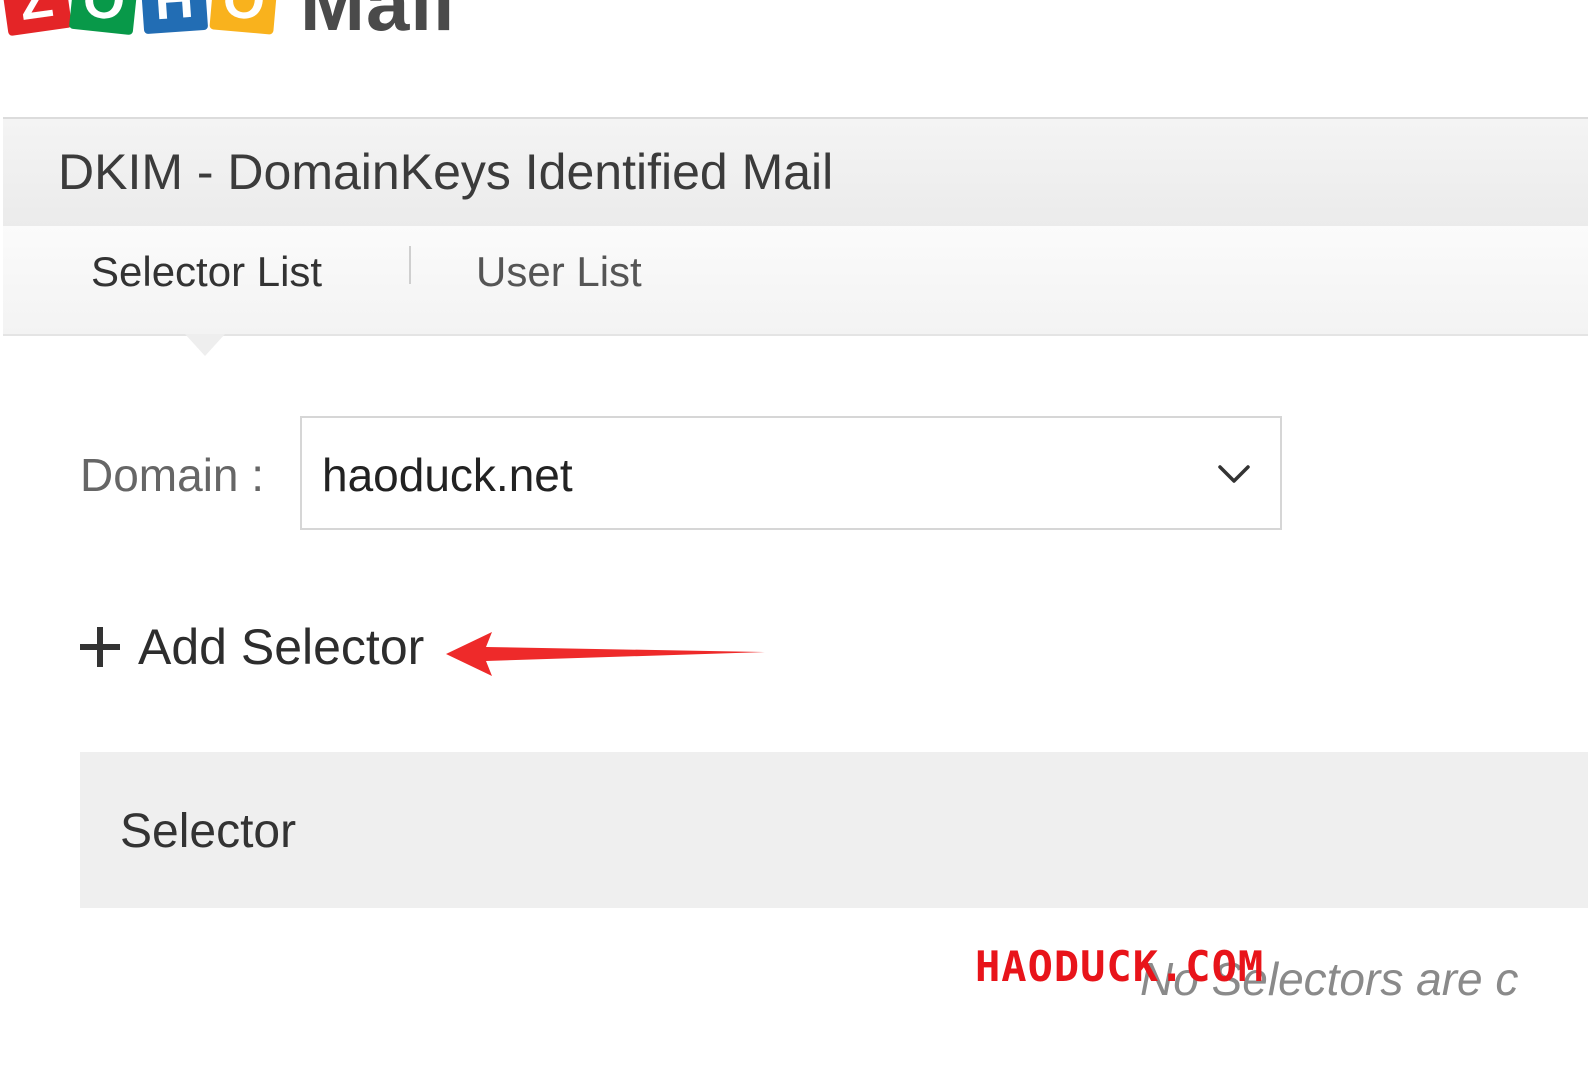 Image resolution: width=1588 pixels, height=1069 pixels. What do you see at coordinates (244, 17) in the screenshot?
I see `logo-letter-o-2: O` at bounding box center [244, 17].